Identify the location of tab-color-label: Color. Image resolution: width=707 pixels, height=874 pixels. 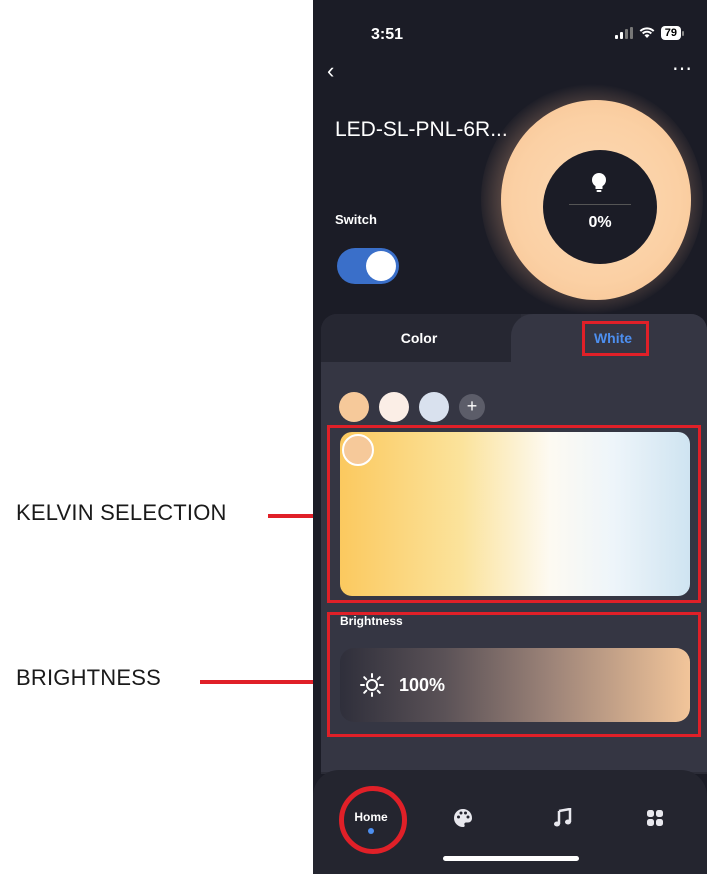
(419, 338).